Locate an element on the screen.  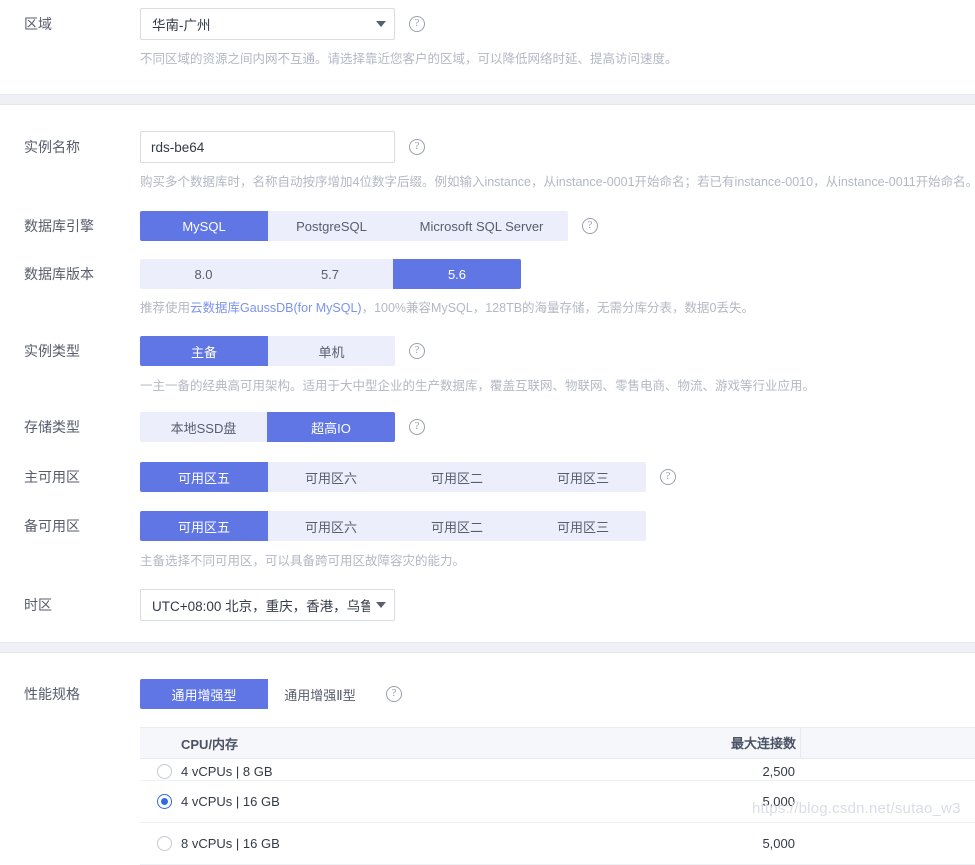
standby-az-segmented-control: 可用区五 可用区六 可用区二 可用区三 is located at coordinates (393, 526).